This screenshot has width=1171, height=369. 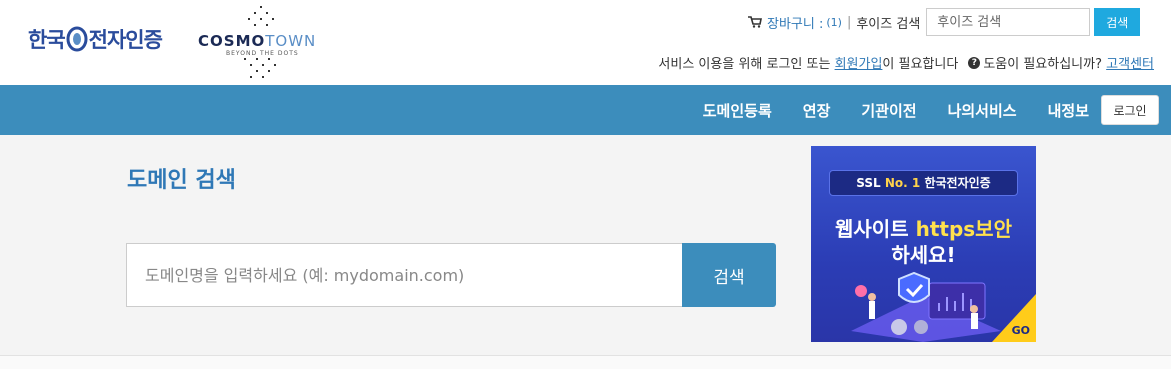 I want to click on customer-center-link: 고객센터, so click(x=1130, y=62).